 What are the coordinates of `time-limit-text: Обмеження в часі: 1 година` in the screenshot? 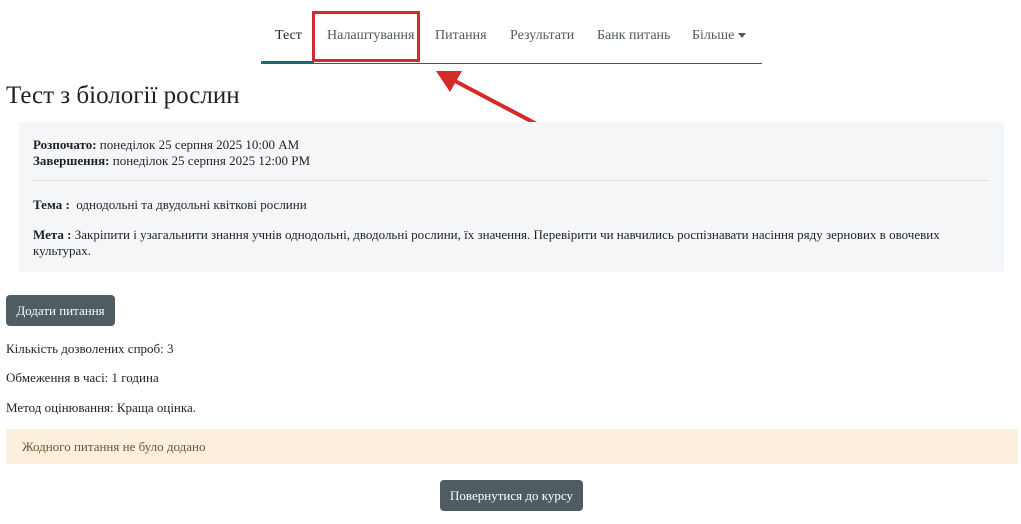 It's located at (82, 377).